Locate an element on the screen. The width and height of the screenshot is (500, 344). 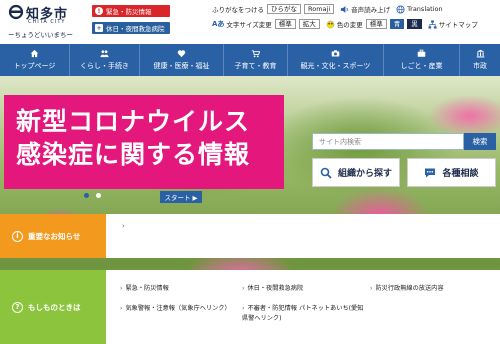
camera-icon is located at coordinates (335, 53).